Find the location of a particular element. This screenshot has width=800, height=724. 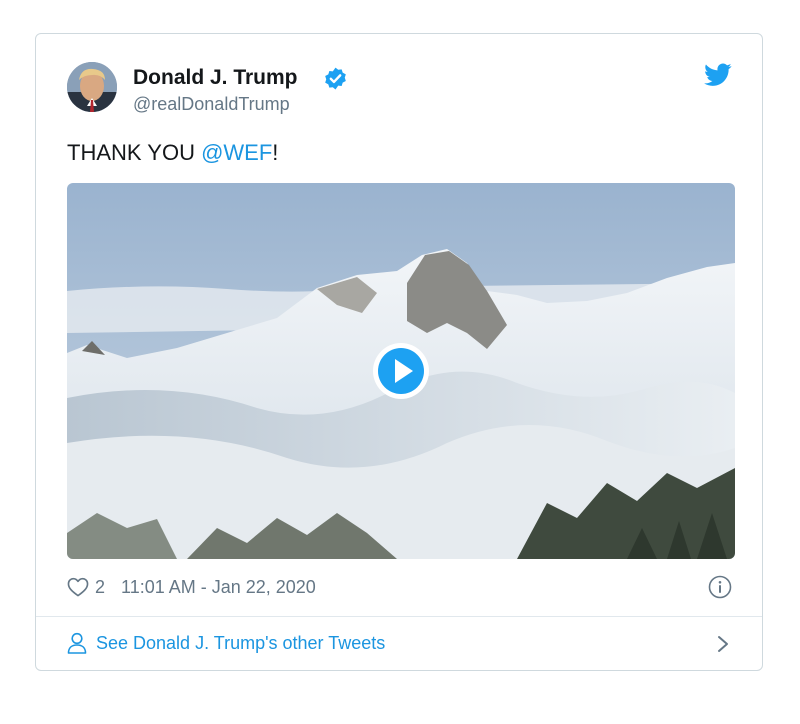

info-icon is located at coordinates (720, 587).